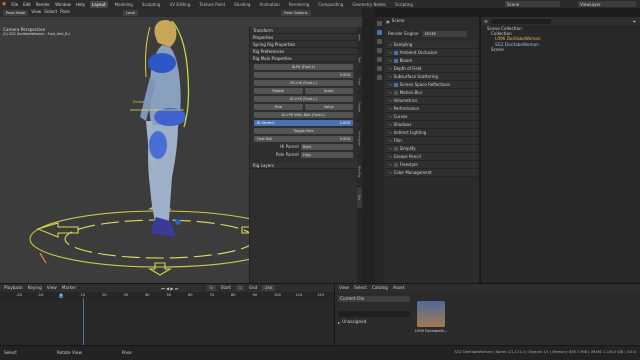  I want to click on end-frame-field: 250, so click(269, 288).